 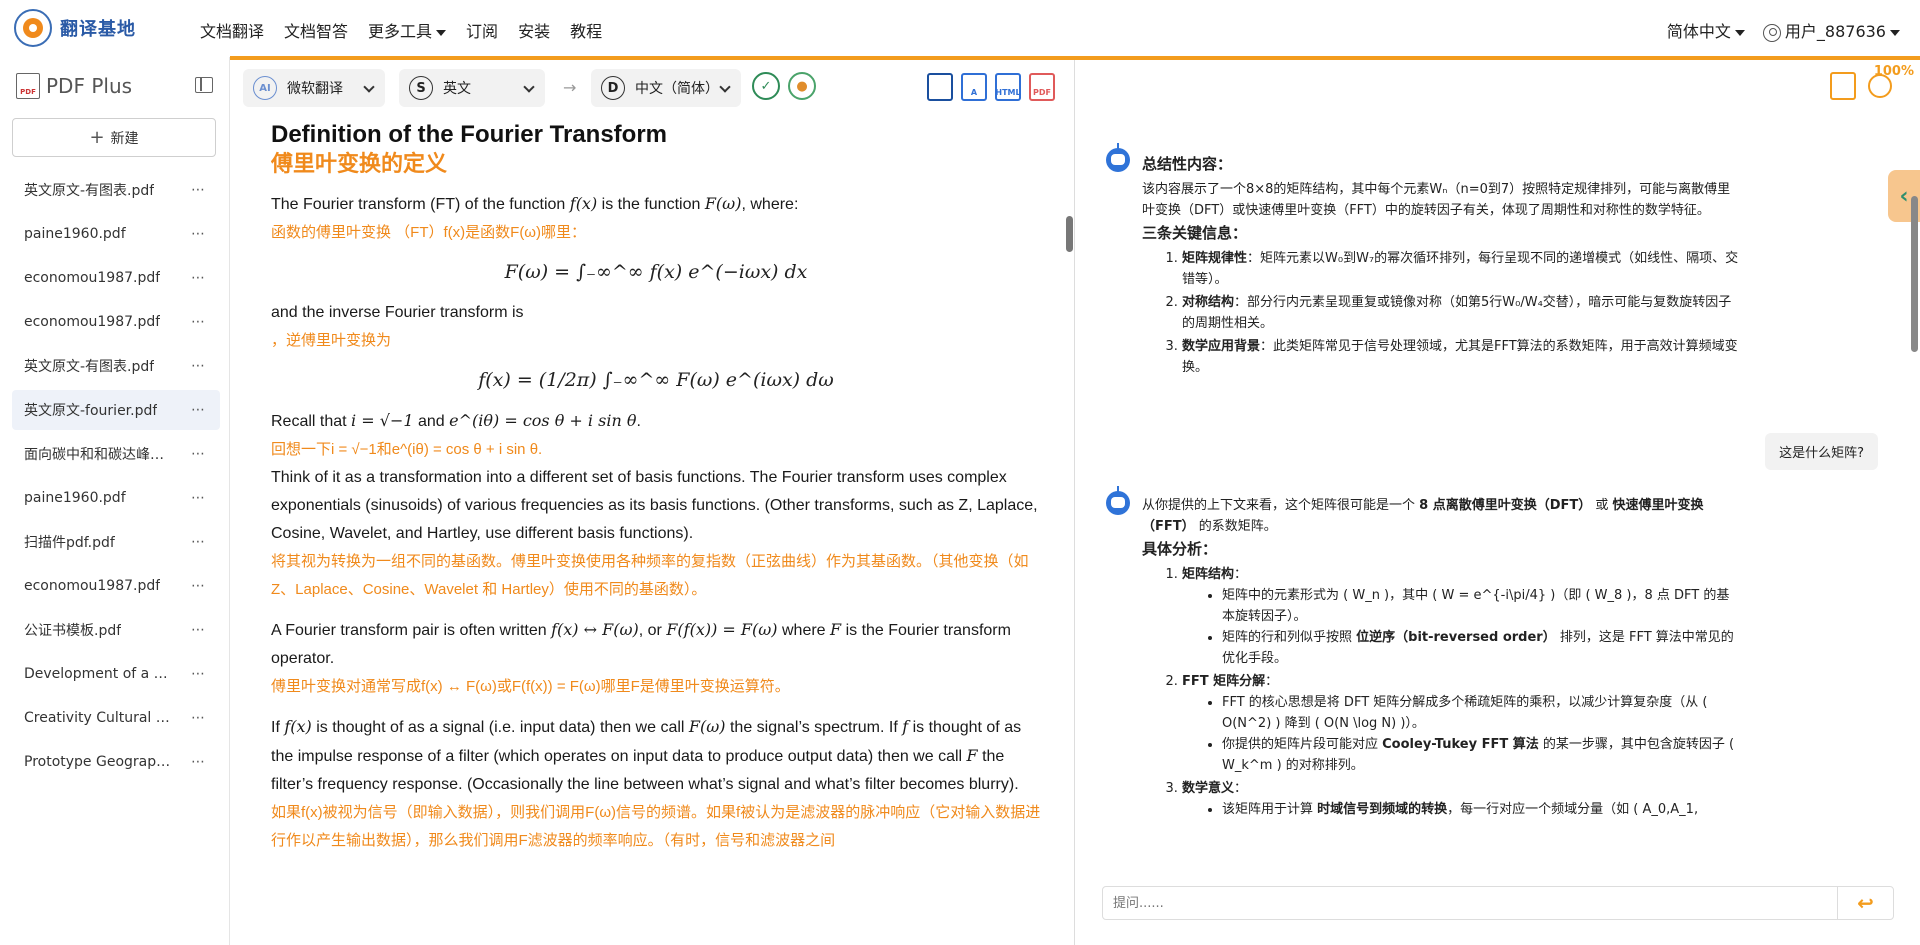 I want to click on math: f(x) ↔ F(ω), so click(x=595, y=629).